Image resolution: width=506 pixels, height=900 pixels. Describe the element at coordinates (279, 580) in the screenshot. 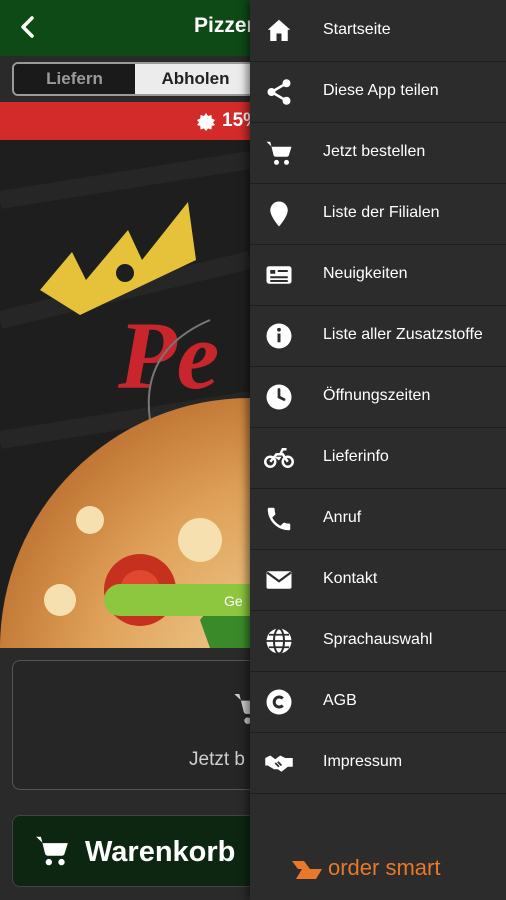

I see `mail-icon` at that location.